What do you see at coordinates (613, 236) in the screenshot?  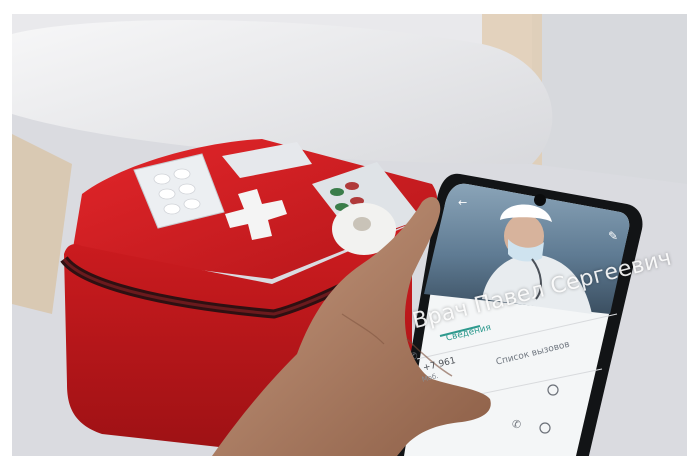 I see `more-icon: ✎` at bounding box center [613, 236].